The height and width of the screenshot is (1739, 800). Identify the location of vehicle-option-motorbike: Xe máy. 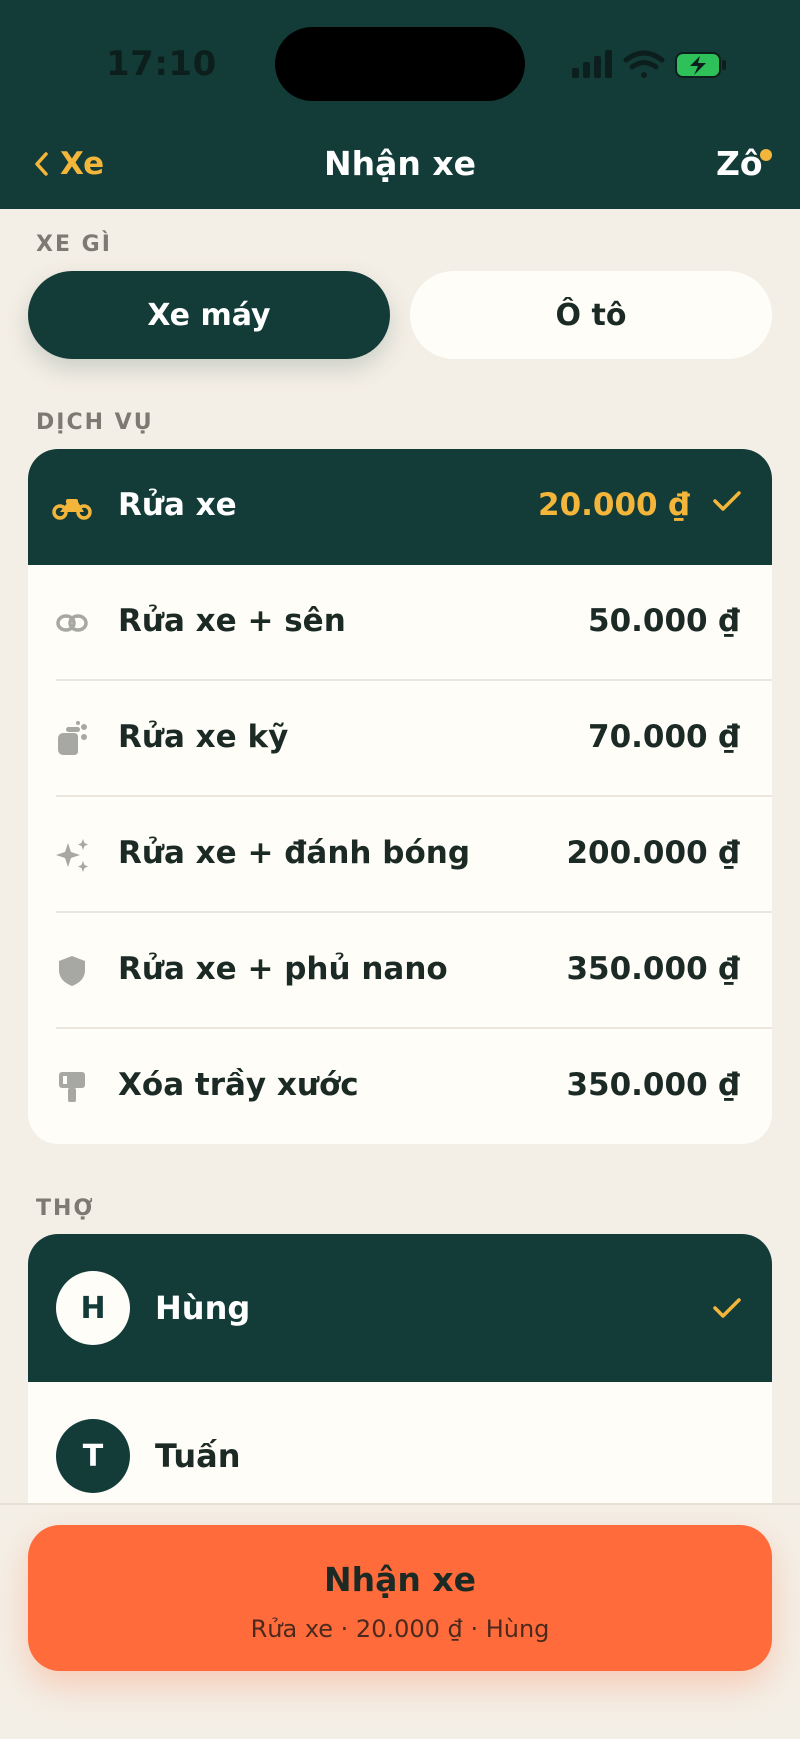
(209, 315).